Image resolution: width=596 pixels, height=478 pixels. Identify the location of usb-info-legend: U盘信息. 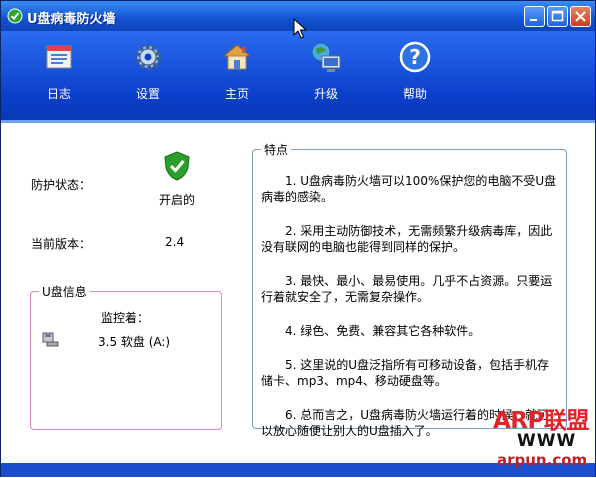
(64, 291).